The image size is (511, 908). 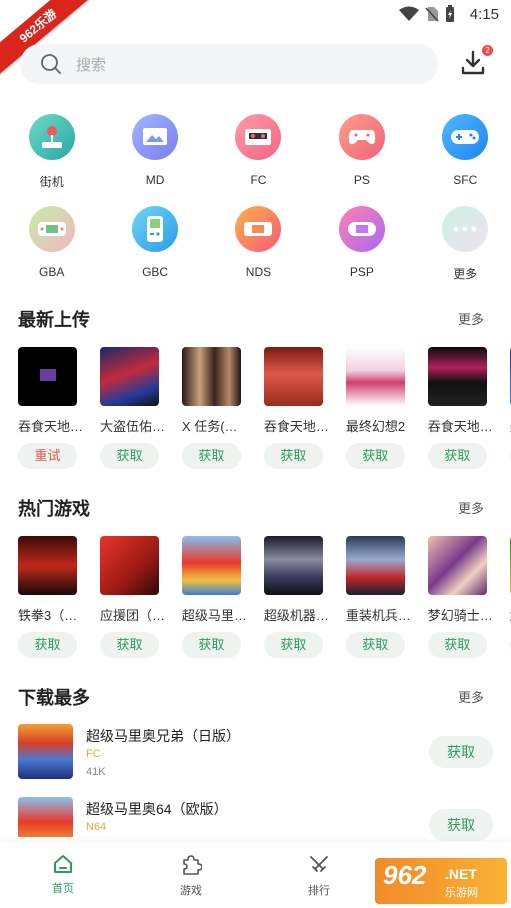 I want to click on category-label: GBC, so click(x=155, y=272).